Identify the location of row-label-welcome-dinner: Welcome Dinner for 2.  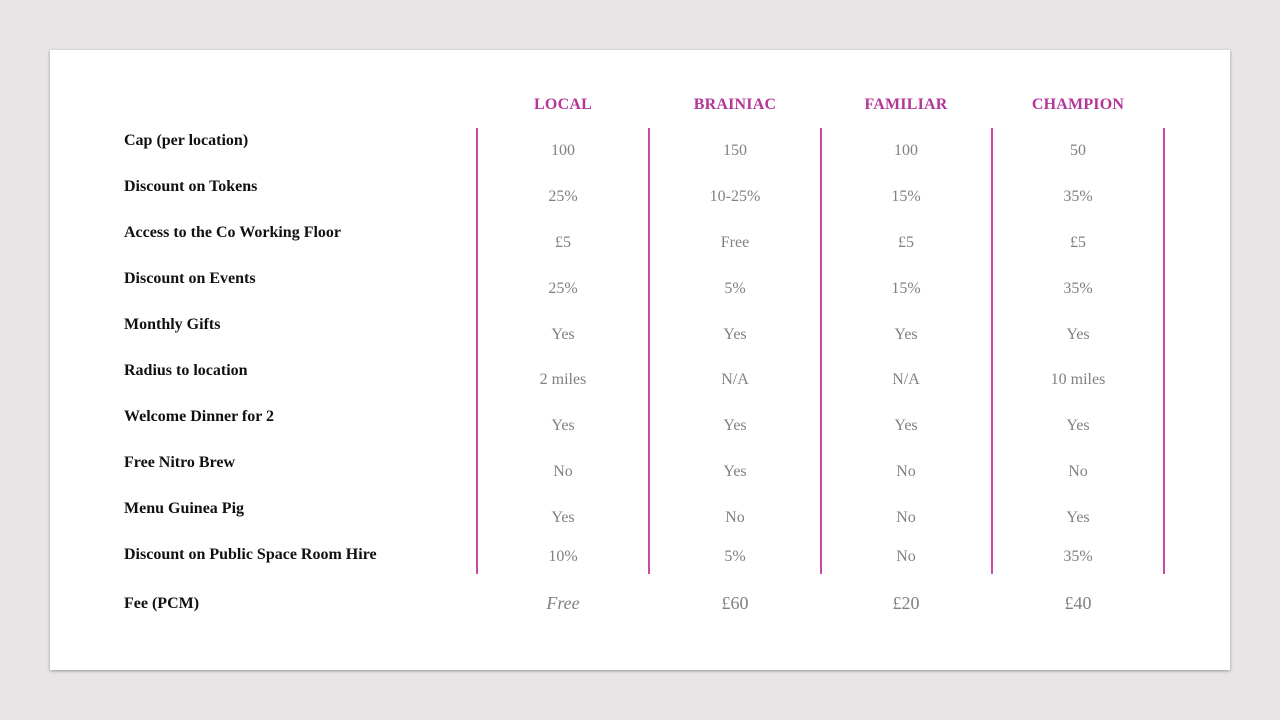
(199, 416).